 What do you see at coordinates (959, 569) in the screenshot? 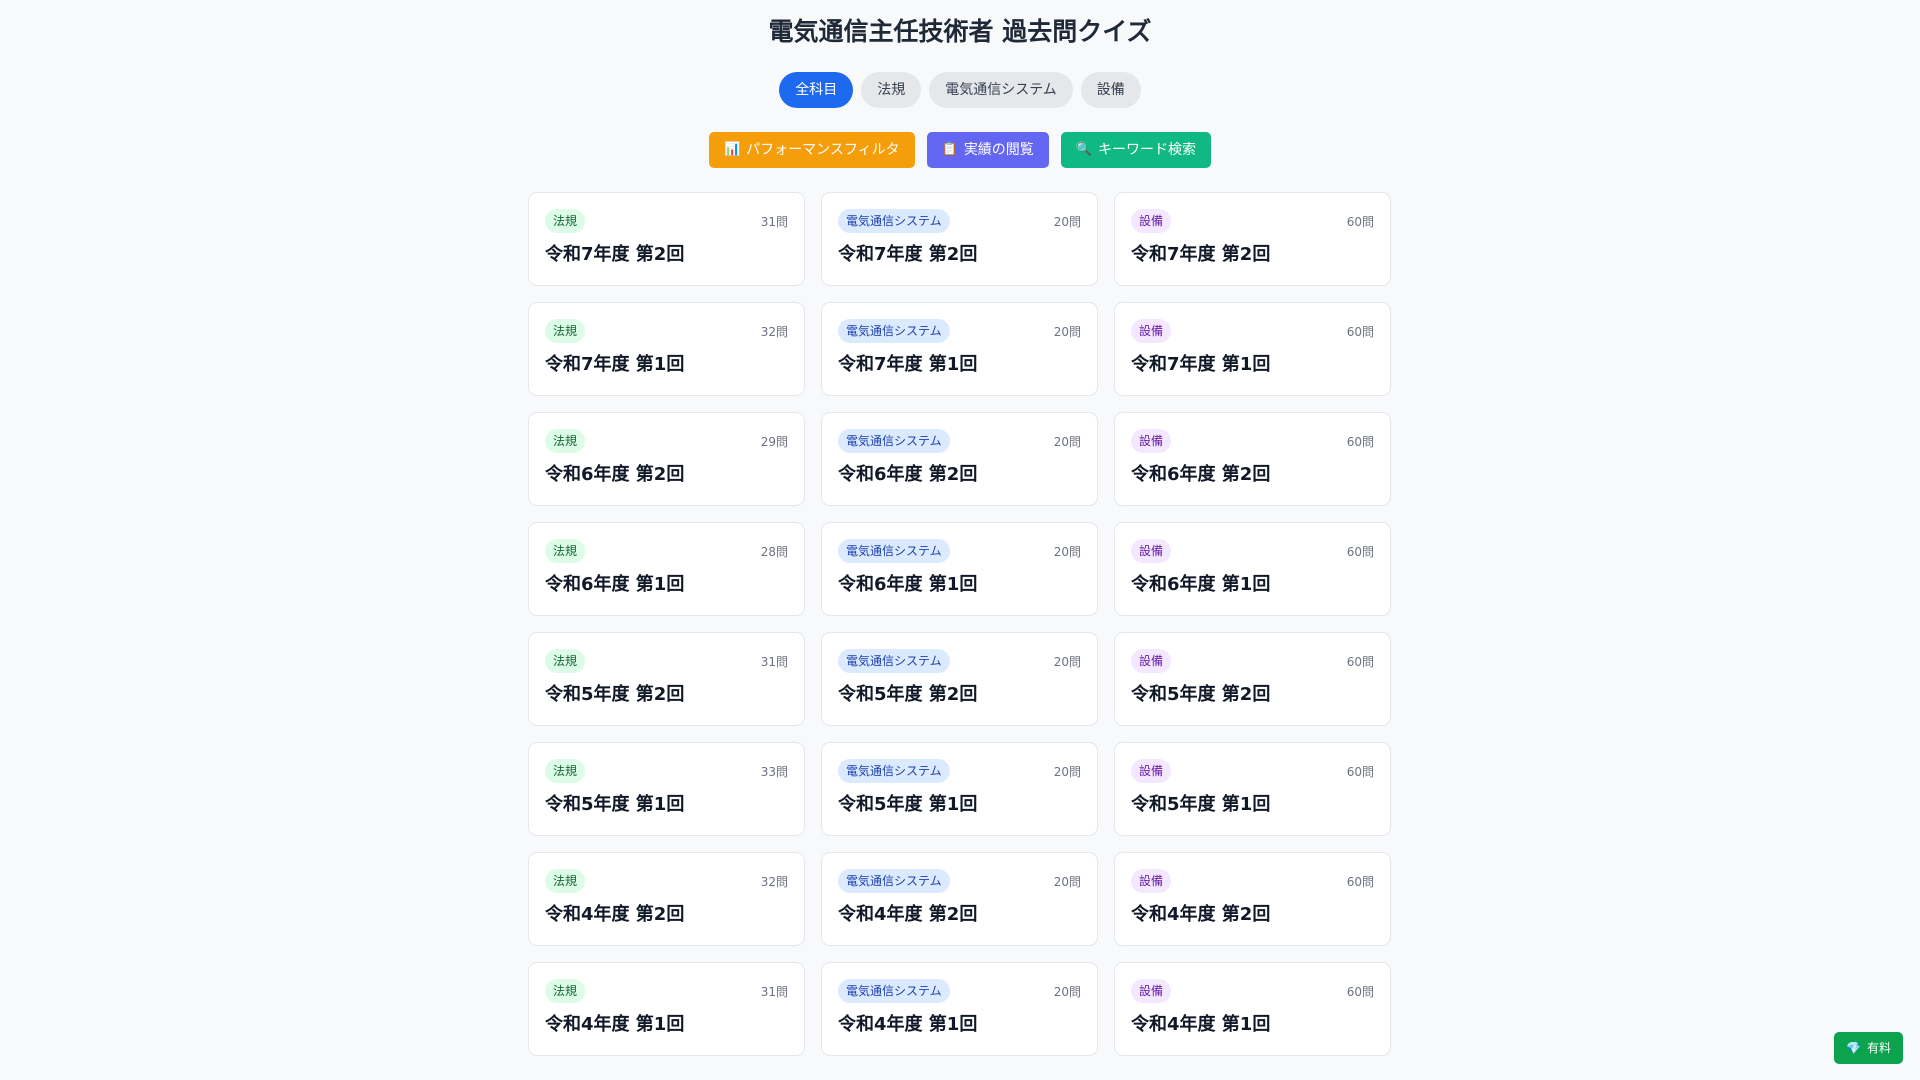
I see `exam-card: 電気通信システム 20問 令和6年度 第1回` at bounding box center [959, 569].